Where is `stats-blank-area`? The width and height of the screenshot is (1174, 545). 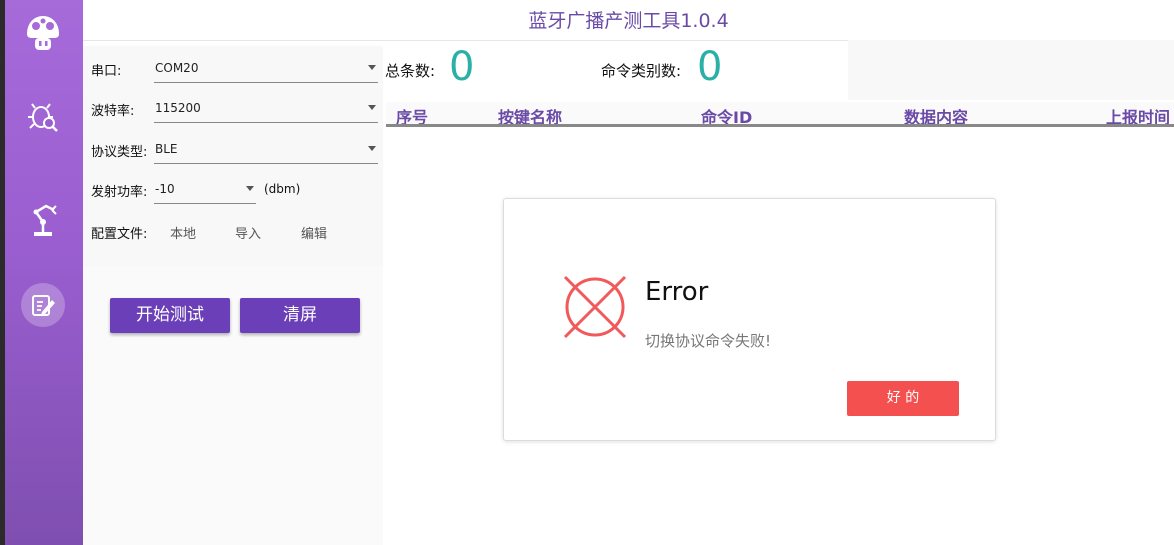 stats-blank-area is located at coordinates (1011, 70).